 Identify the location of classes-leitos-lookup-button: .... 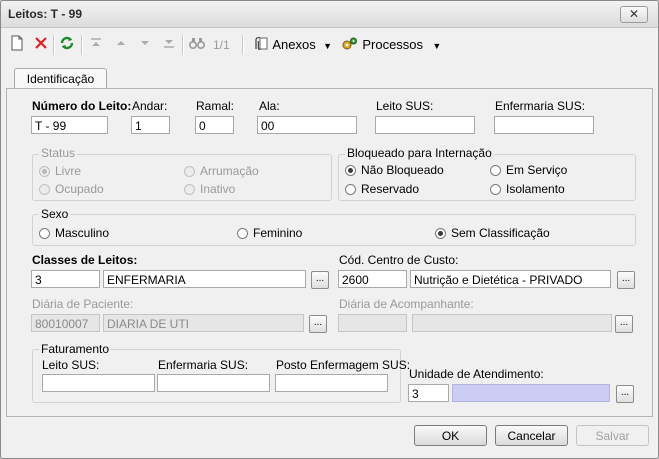
(320, 280).